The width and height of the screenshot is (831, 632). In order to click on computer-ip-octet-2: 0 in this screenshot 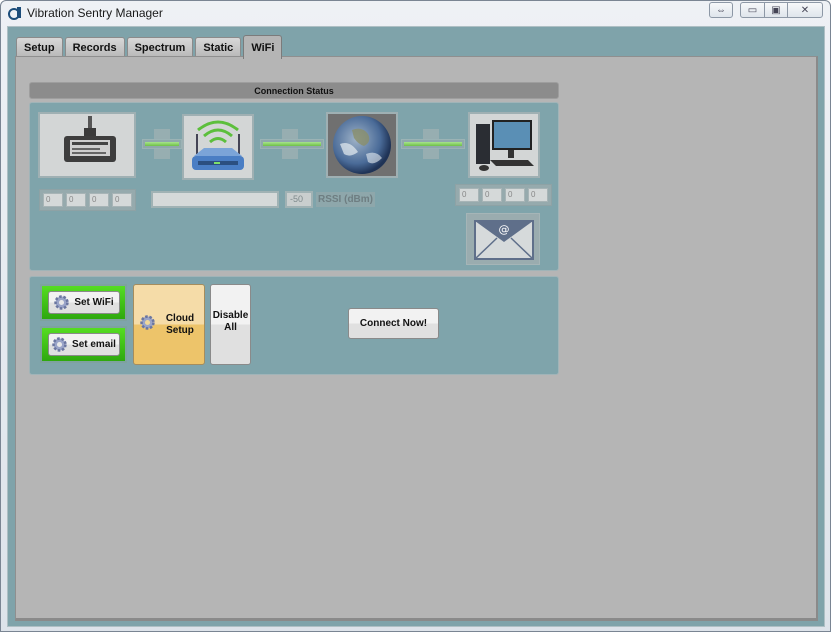, I will do `click(492, 195)`.